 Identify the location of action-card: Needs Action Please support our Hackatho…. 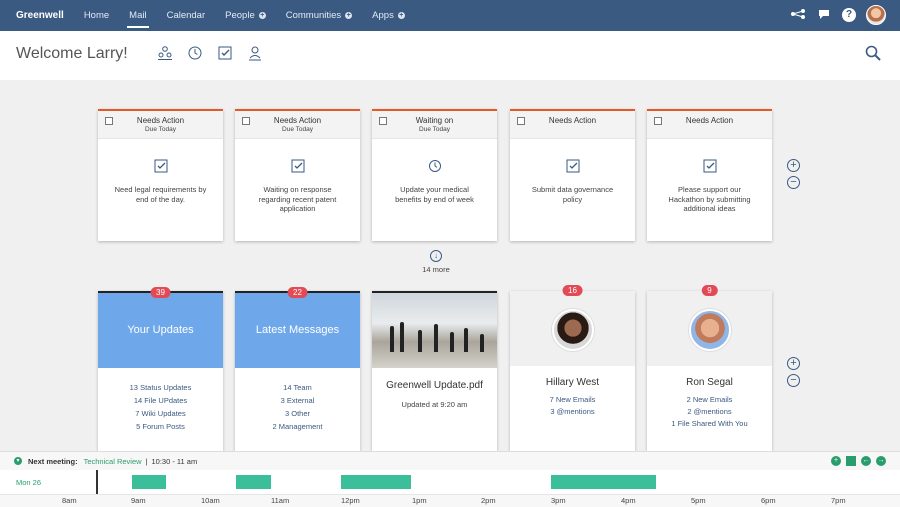
(709, 175).